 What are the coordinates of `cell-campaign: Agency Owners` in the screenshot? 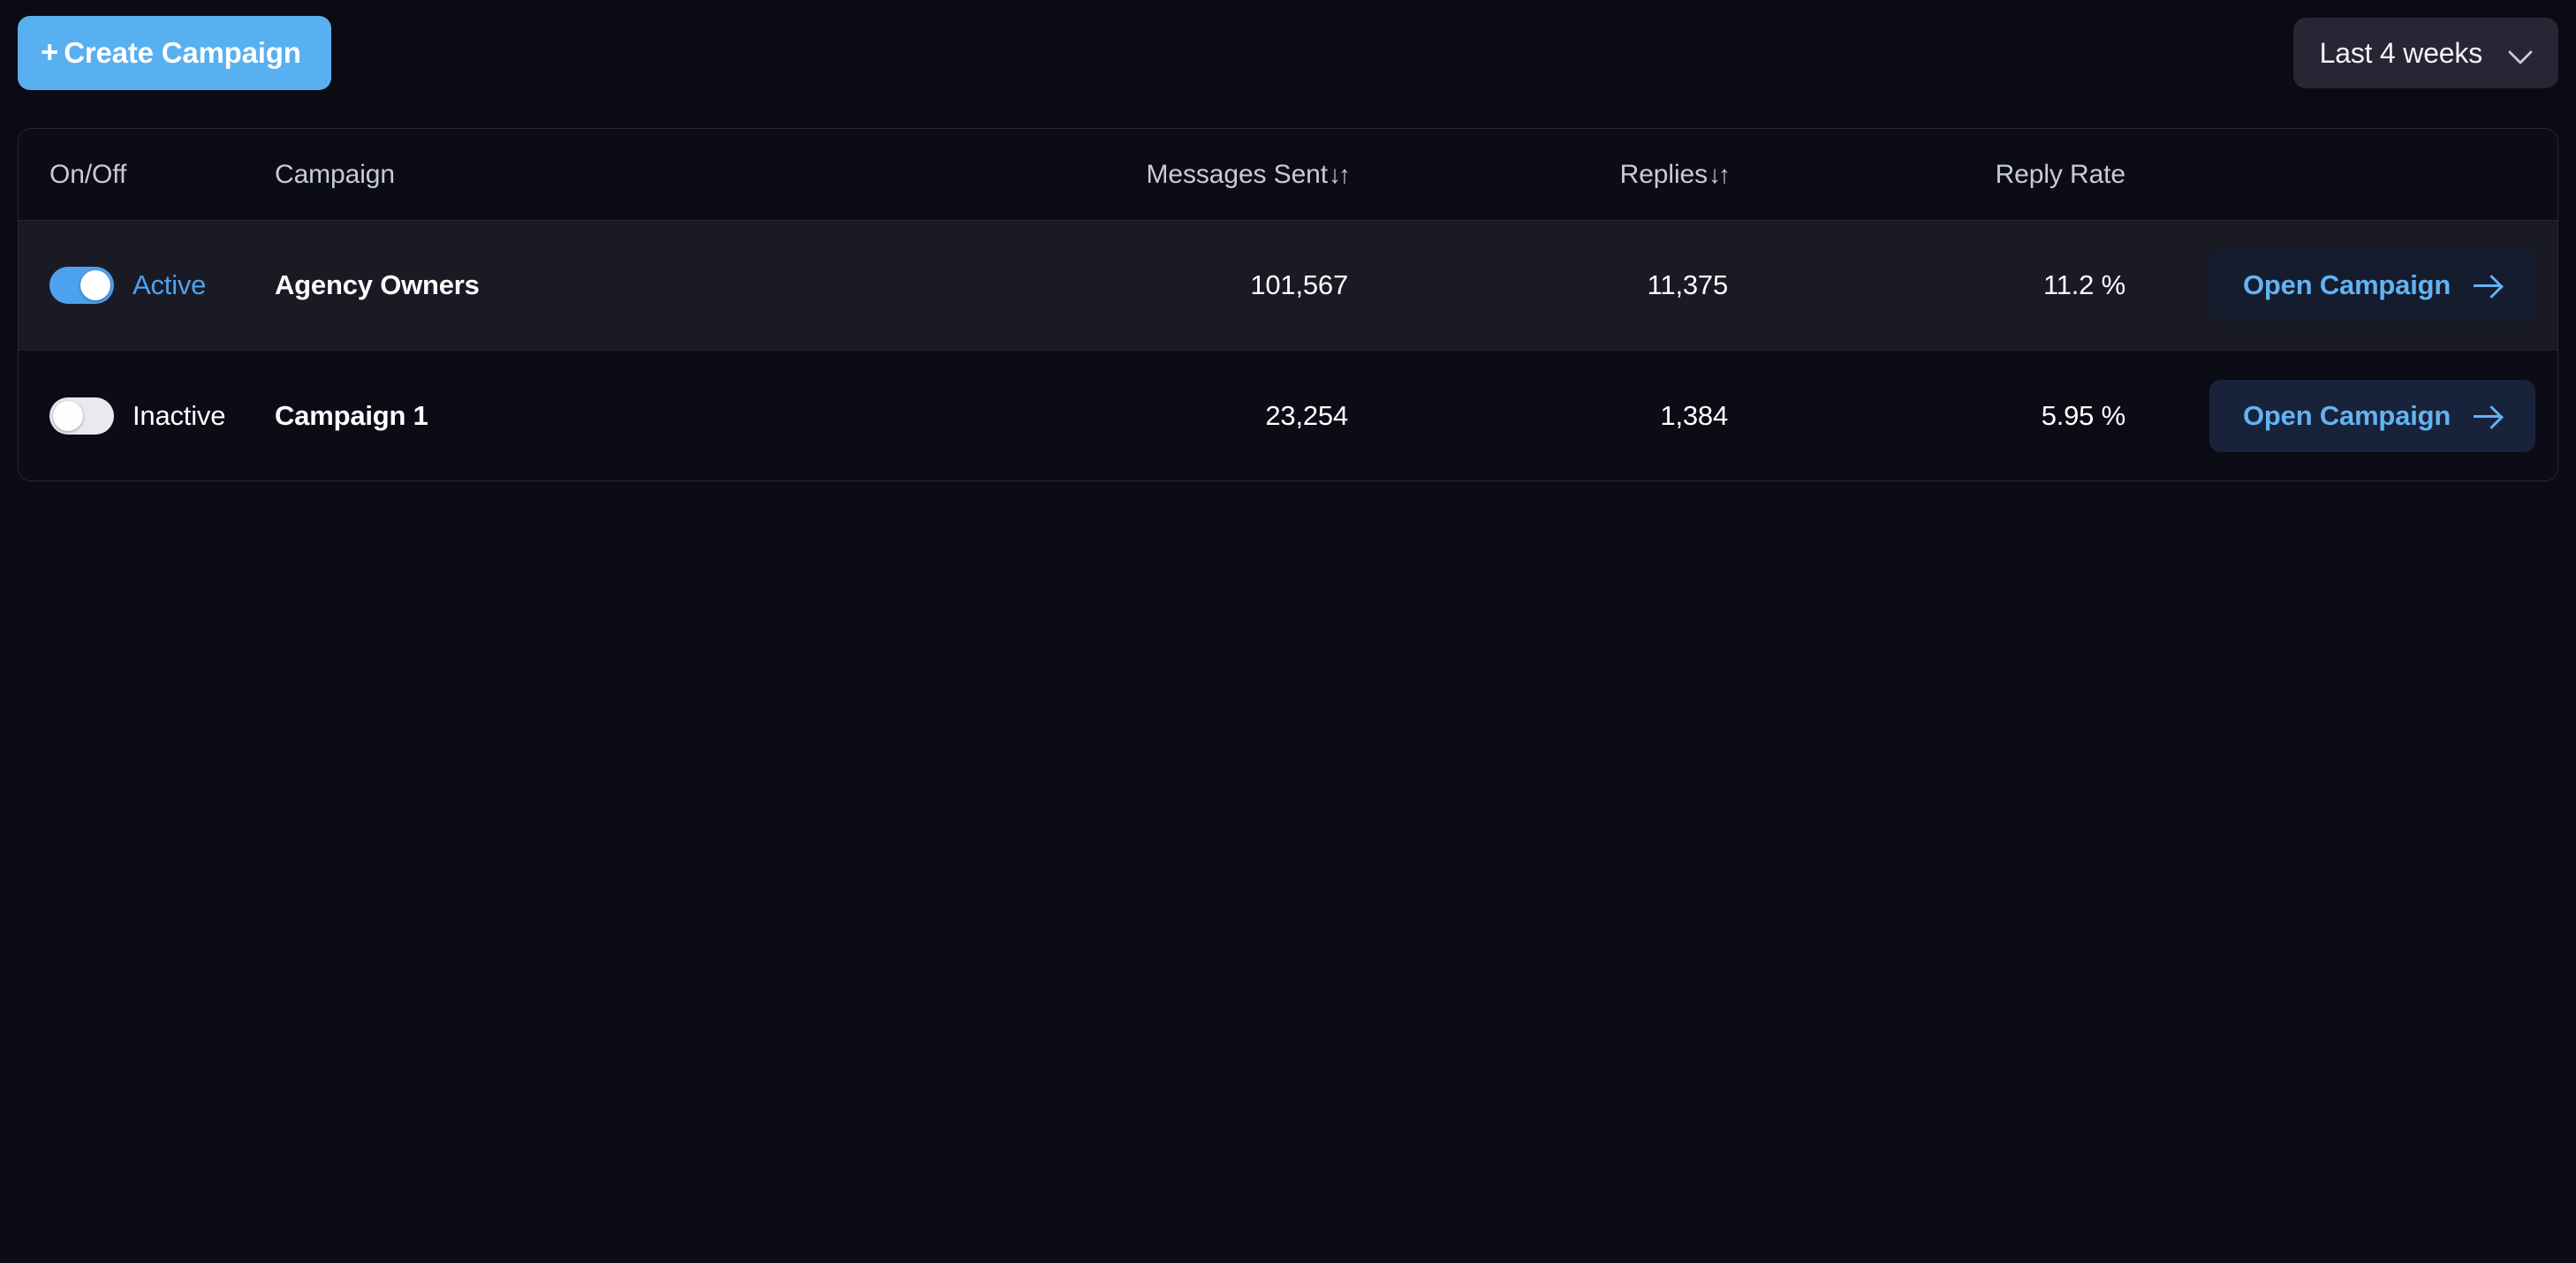 It's located at (588, 285).